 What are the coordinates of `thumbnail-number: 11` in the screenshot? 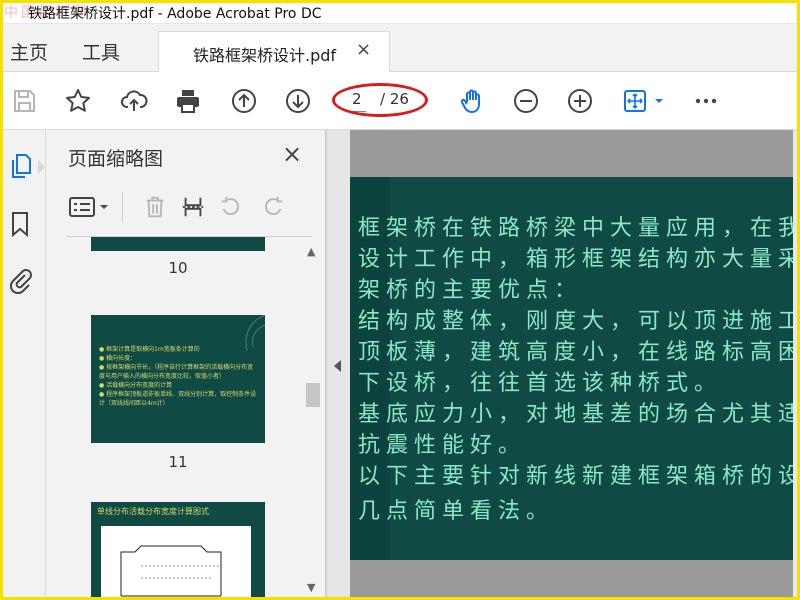 It's located at (178, 462).